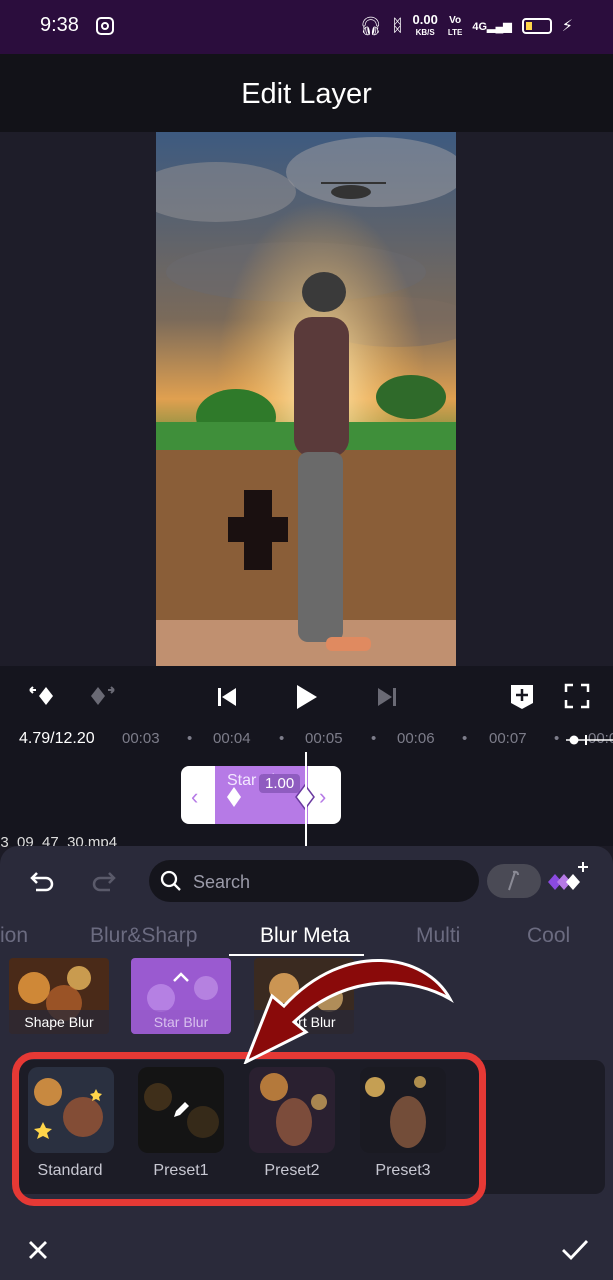 Image resolution: width=613 pixels, height=1280 pixels. I want to click on headphones-icon: 🎧︎, so click(371, 25).